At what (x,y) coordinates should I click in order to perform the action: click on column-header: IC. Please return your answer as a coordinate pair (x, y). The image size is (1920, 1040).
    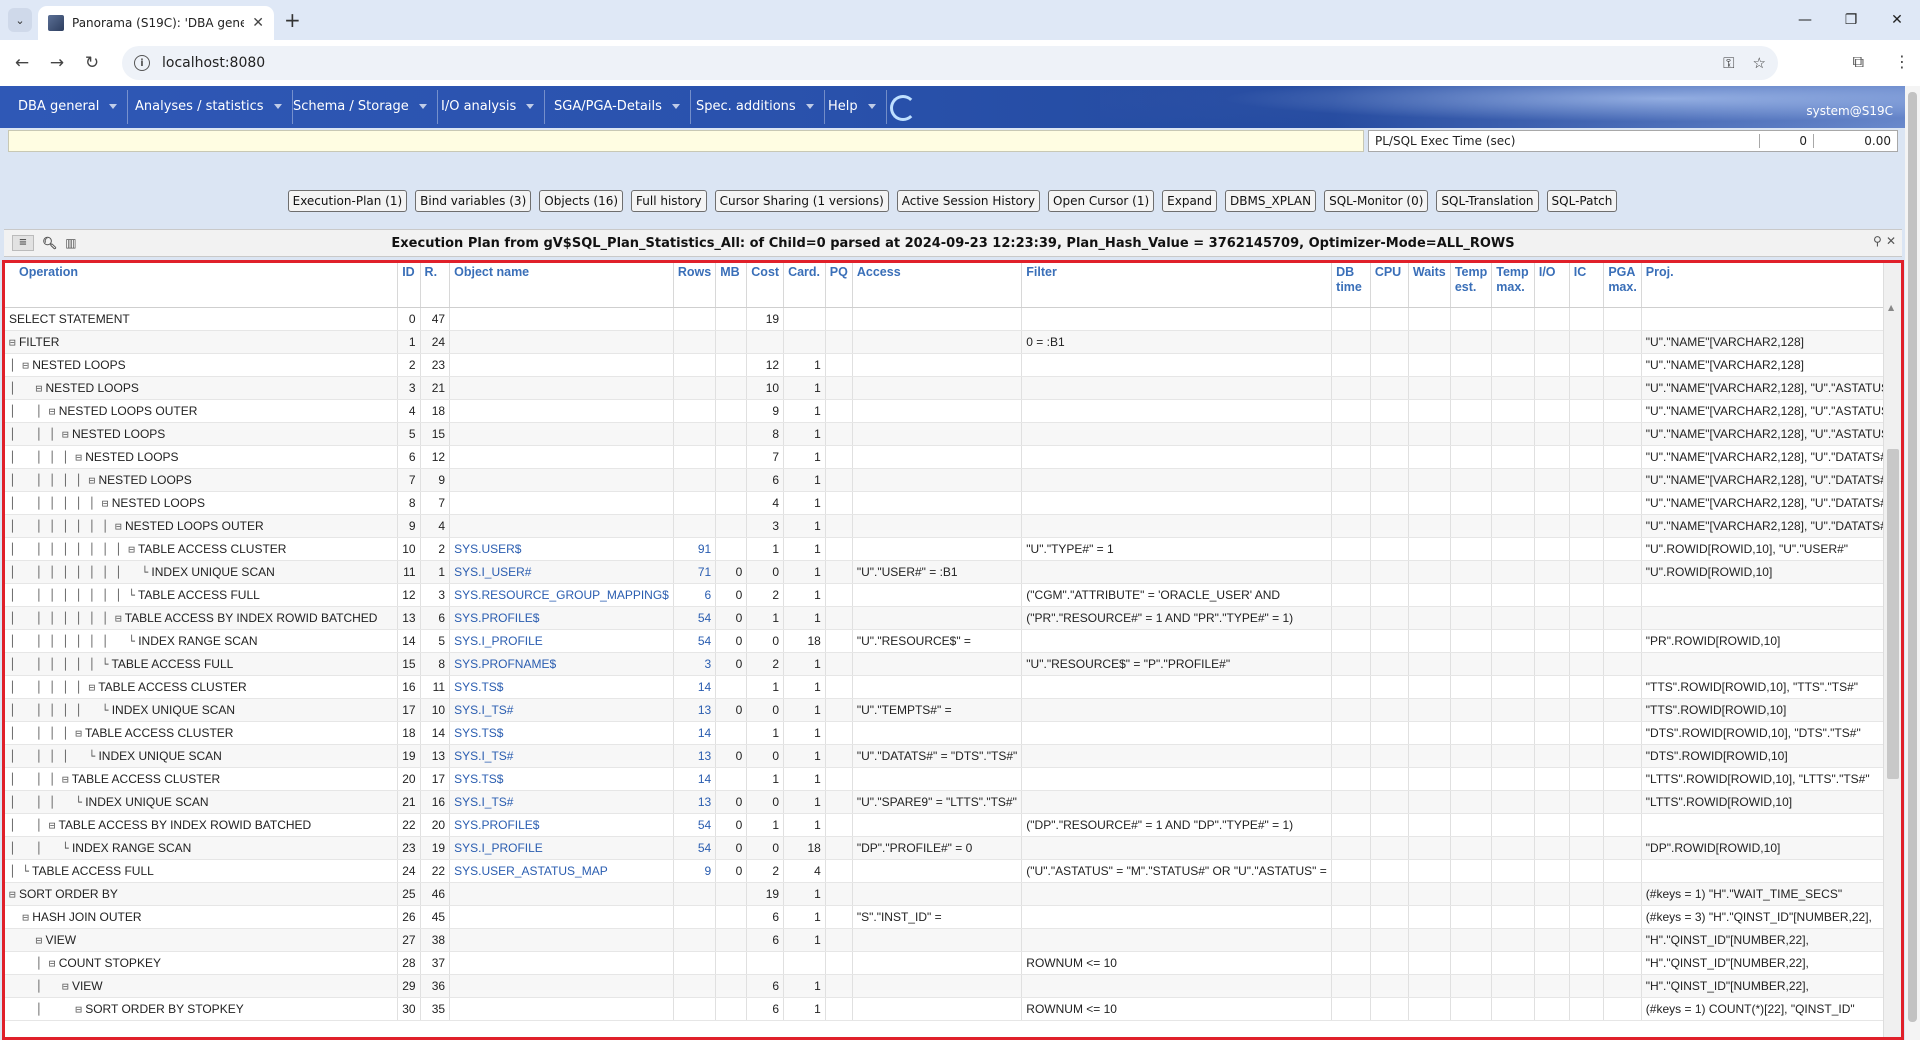
    Looking at the image, I should click on (1587, 285).